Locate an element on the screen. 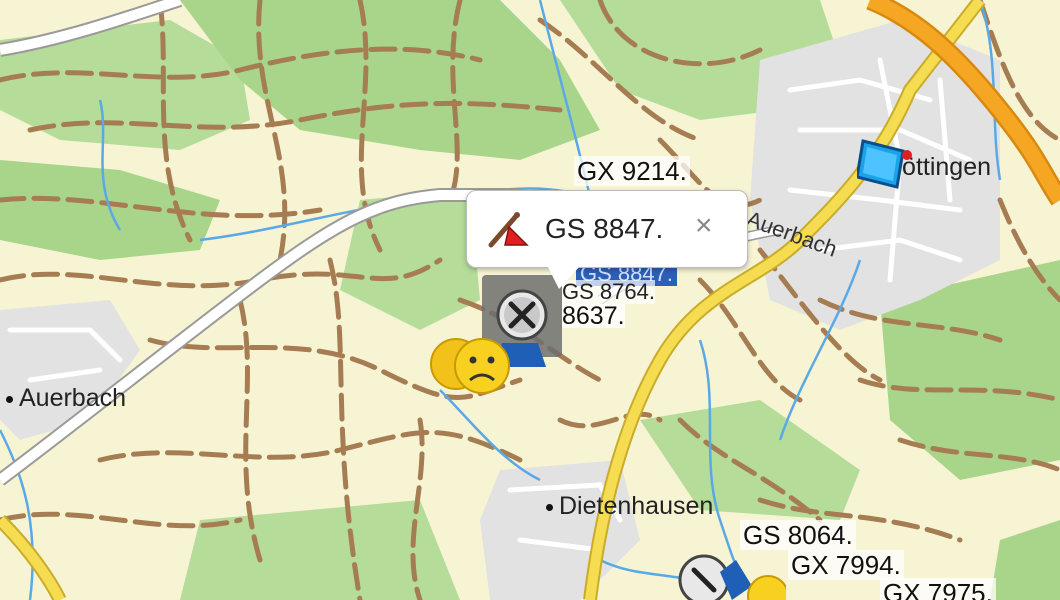 The height and width of the screenshot is (600, 1060). cache-label-gx7975: GX 7975. is located at coordinates (938, 589).